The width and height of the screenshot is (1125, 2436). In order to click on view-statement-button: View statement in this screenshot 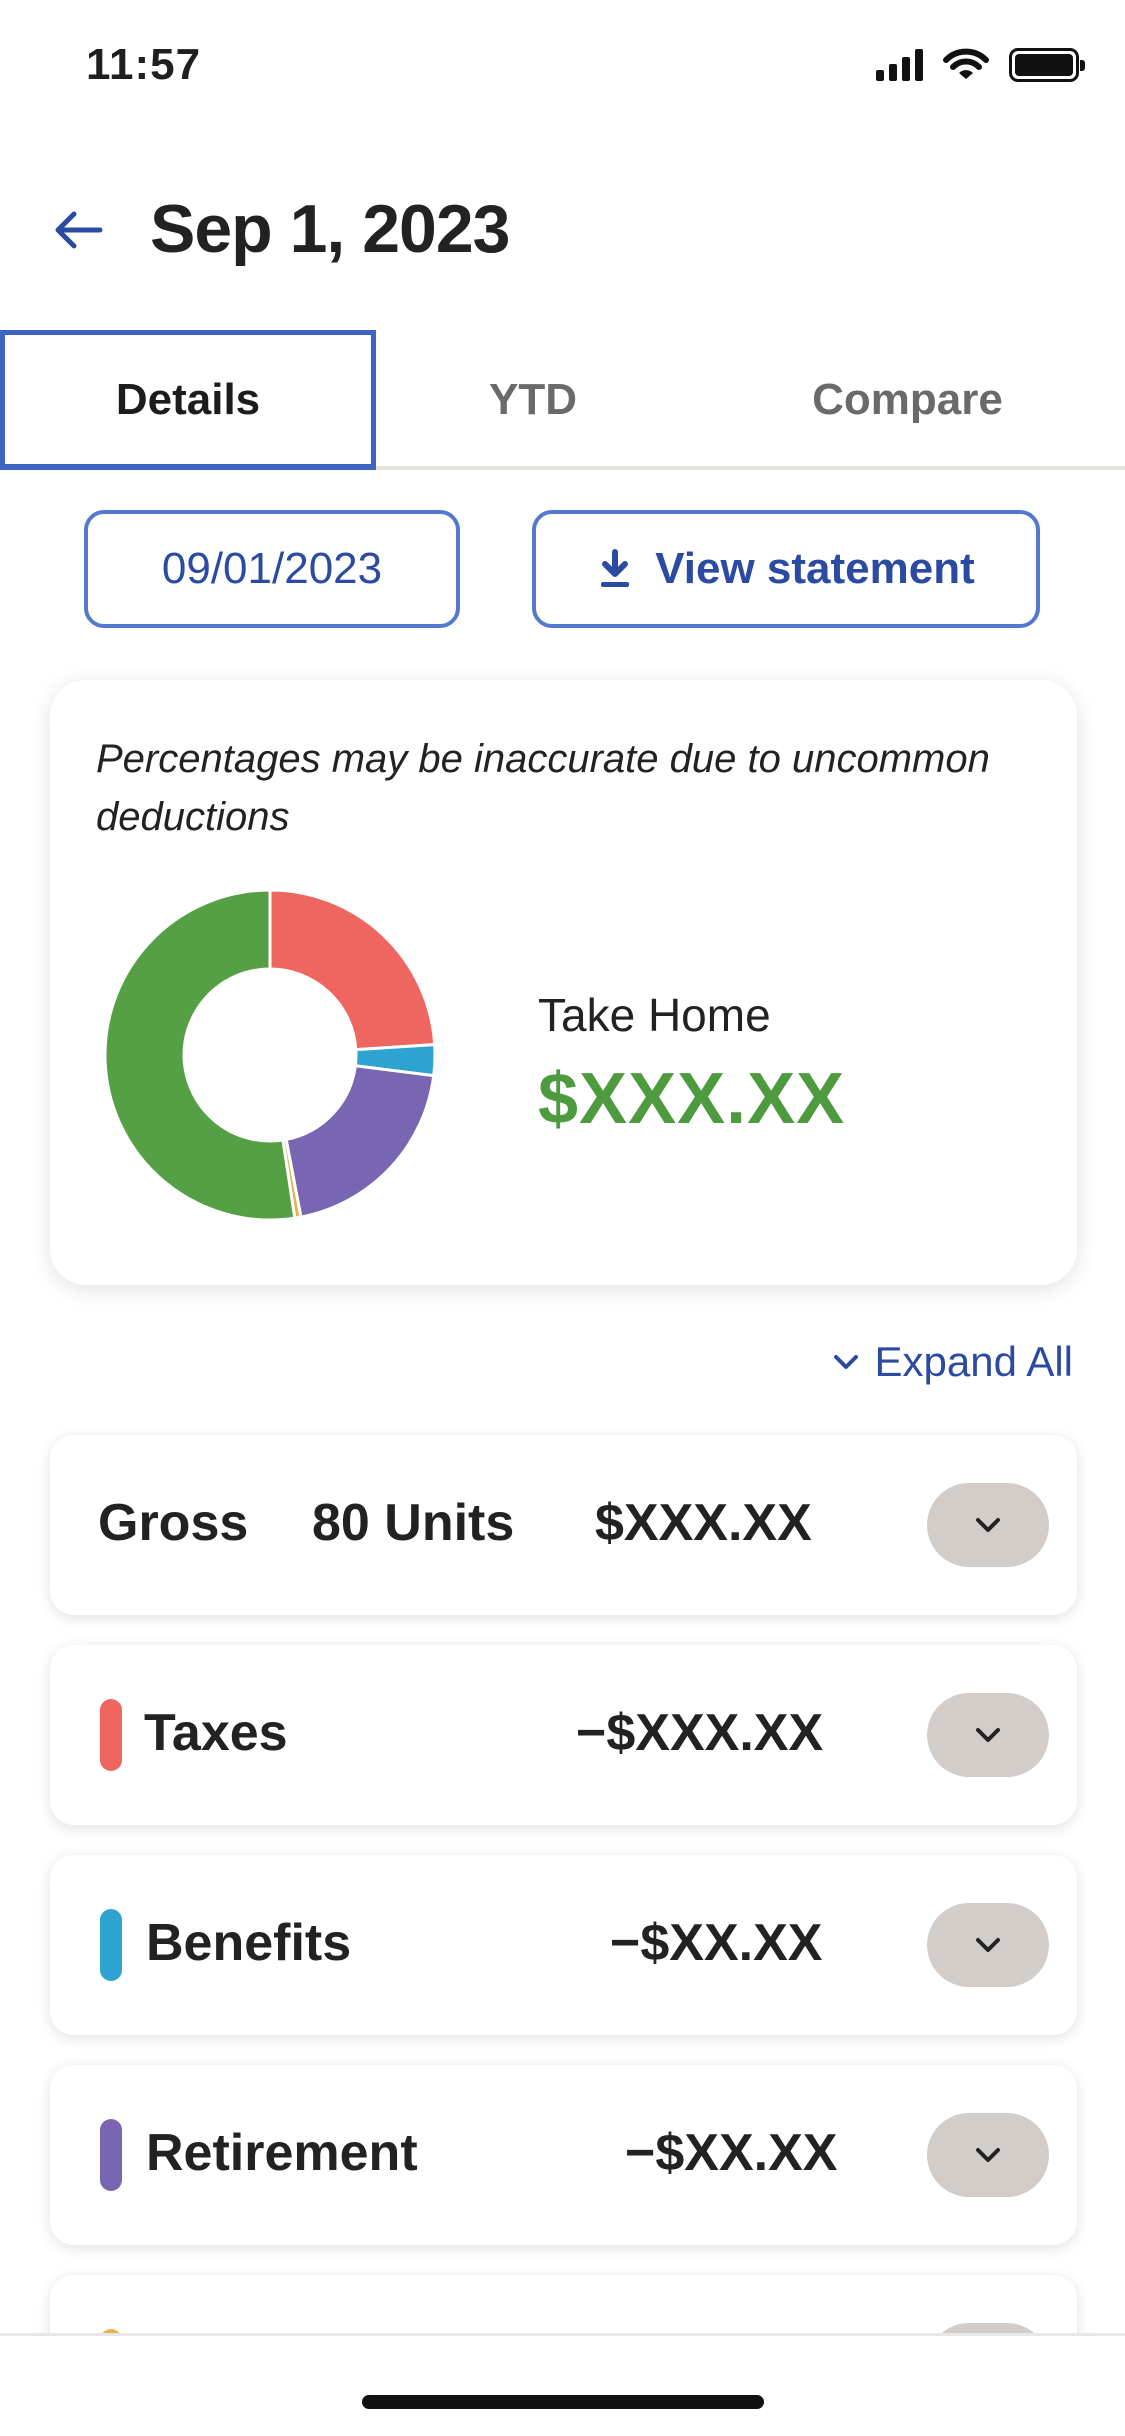, I will do `click(786, 569)`.